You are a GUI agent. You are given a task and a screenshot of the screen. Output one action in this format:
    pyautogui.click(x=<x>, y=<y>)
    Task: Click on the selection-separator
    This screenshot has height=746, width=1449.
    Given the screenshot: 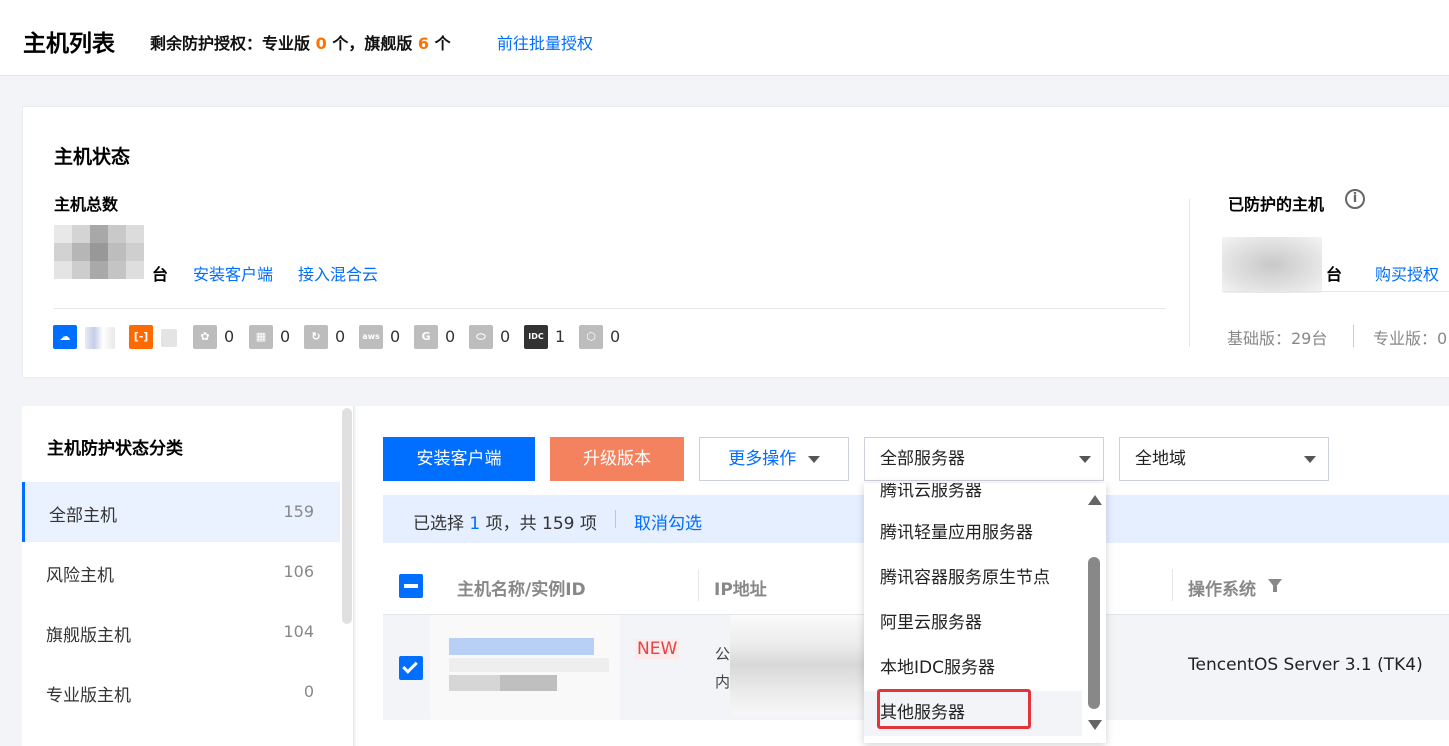 What is the action you would take?
    pyautogui.click(x=615, y=519)
    